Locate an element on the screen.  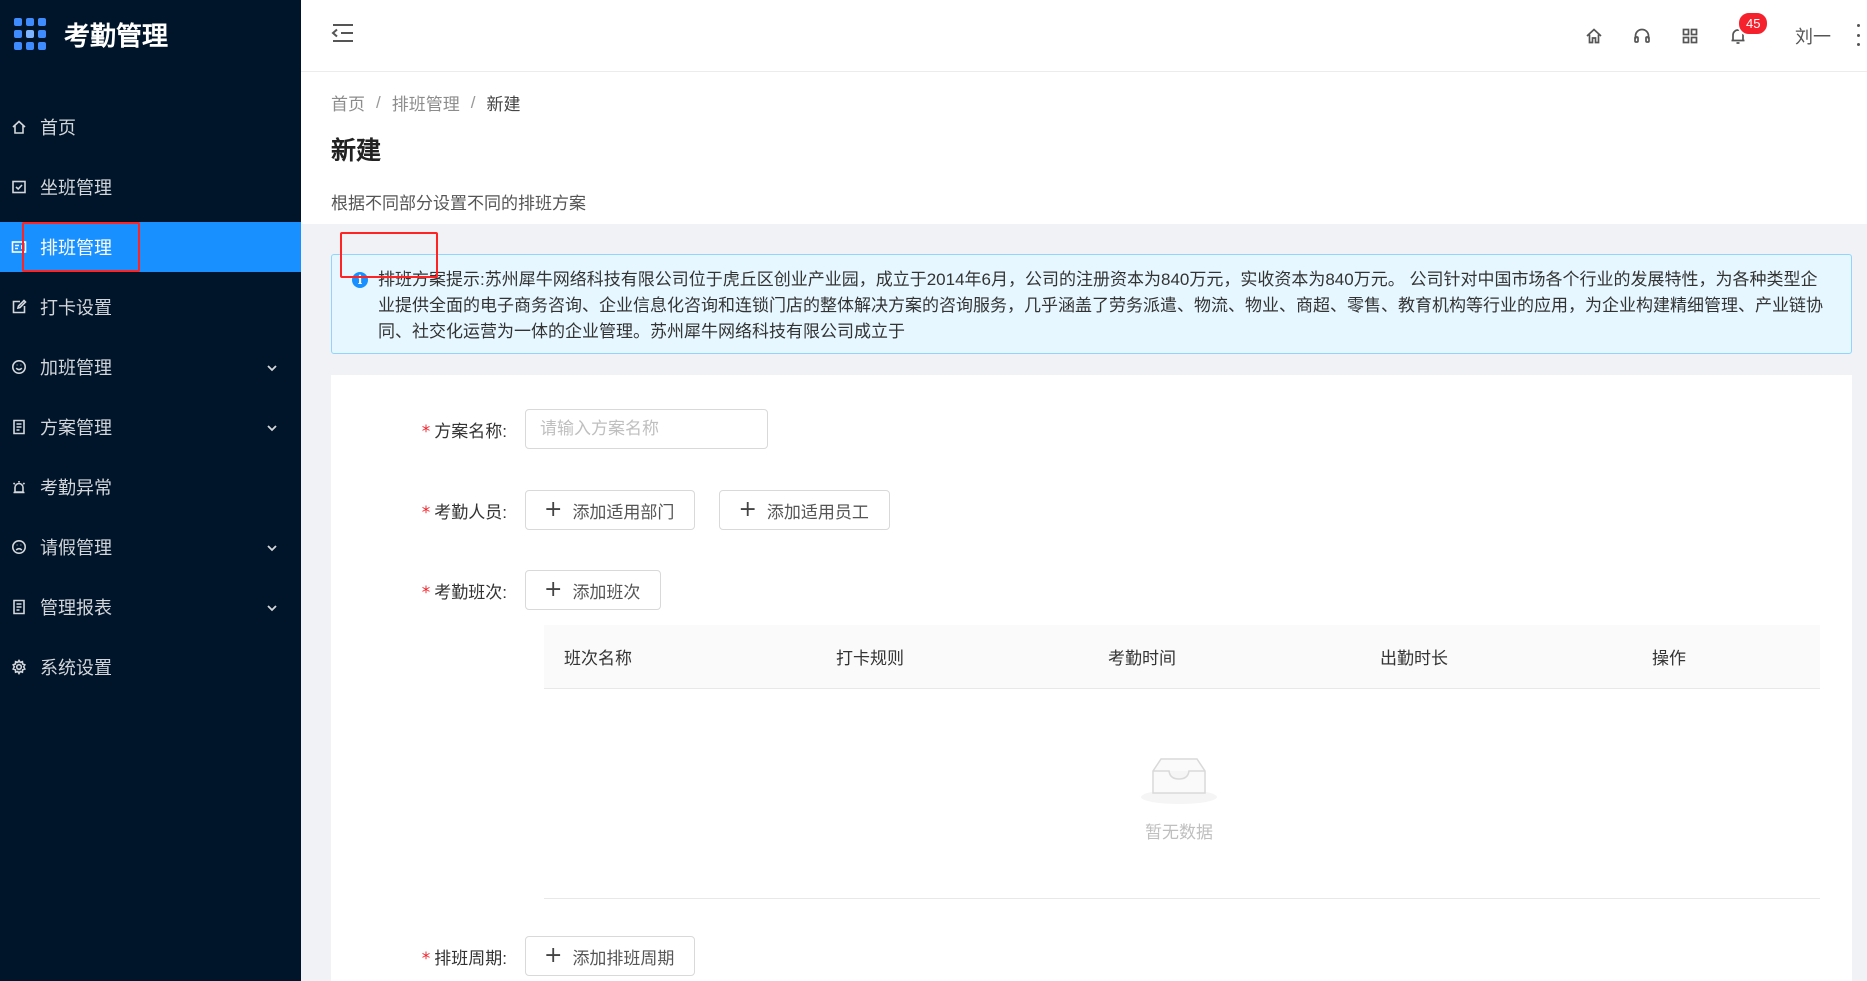
column-header: 班次名称 is located at coordinates (598, 658).